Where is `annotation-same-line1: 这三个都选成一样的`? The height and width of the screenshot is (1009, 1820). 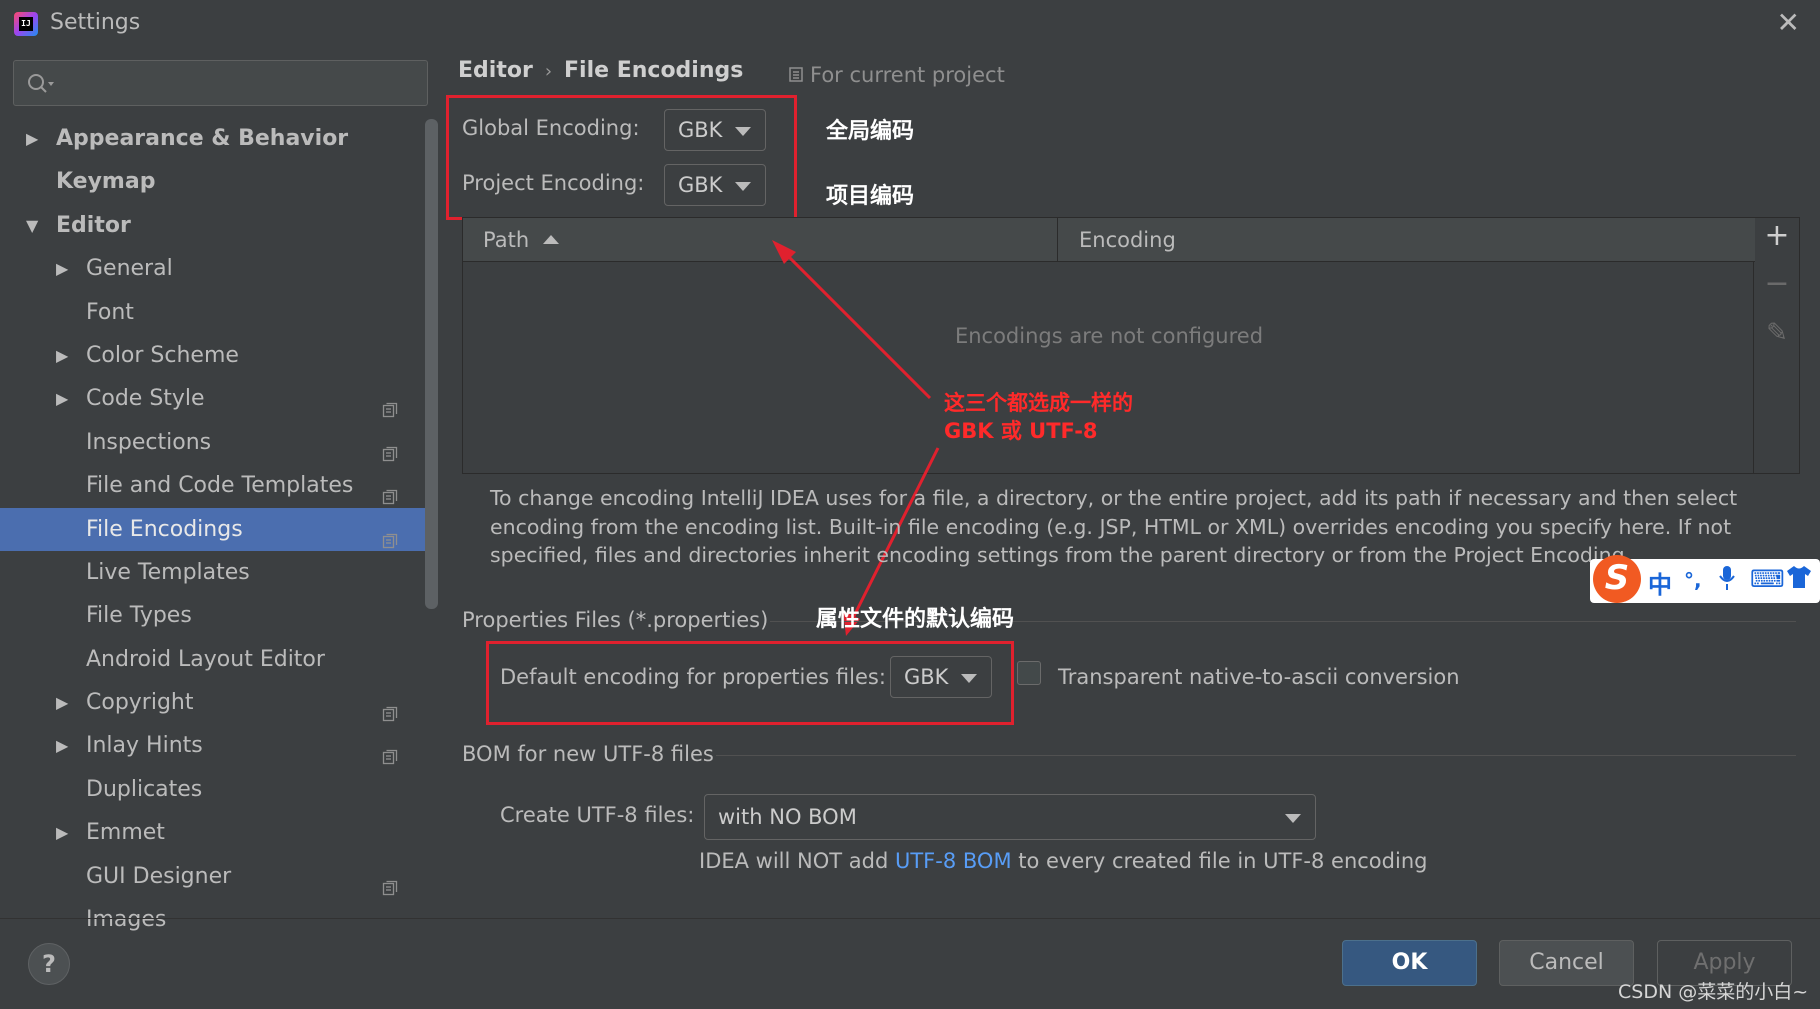
annotation-same-line1: 这三个都选成一样的 is located at coordinates (1038, 403).